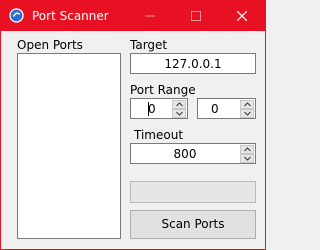 The image size is (320, 250). I want to click on port-start-spinner, so click(179, 109).